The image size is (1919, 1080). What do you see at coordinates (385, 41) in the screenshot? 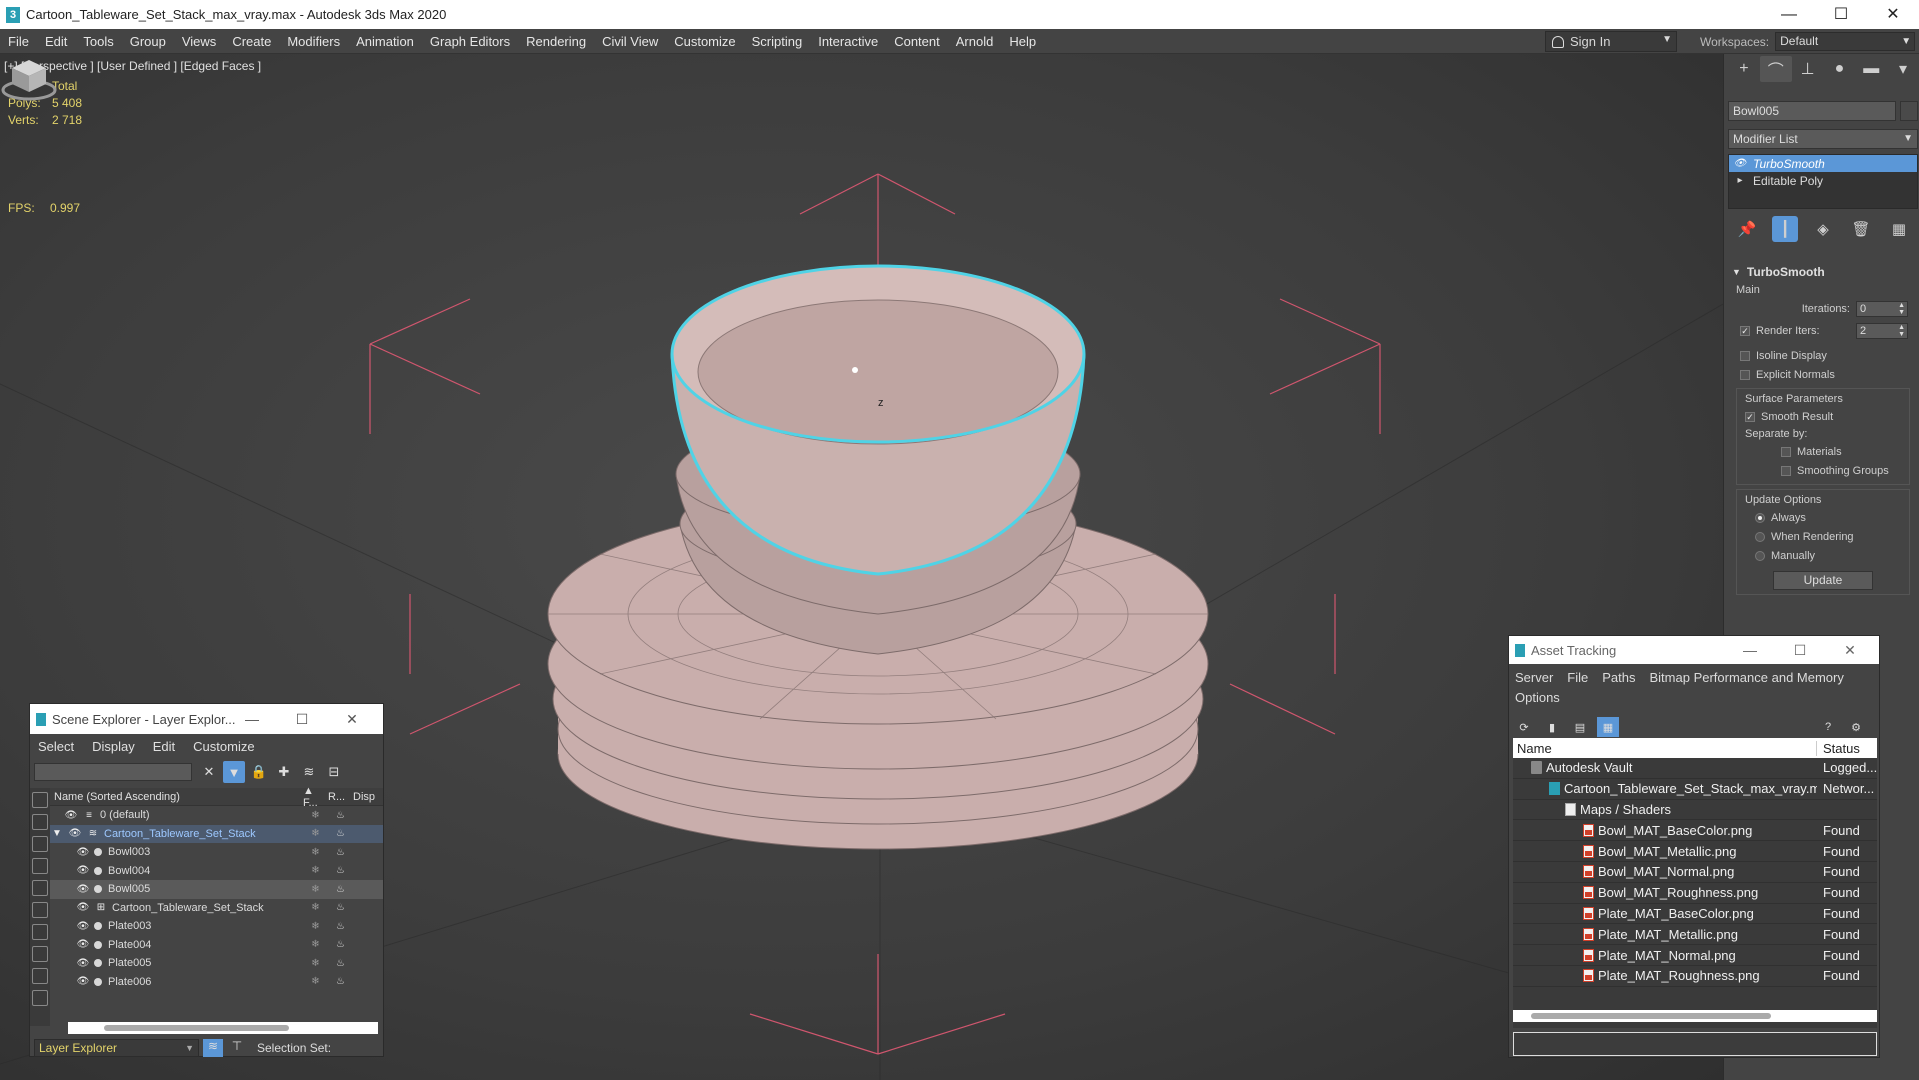
I see `menu-animation: Animation` at bounding box center [385, 41].